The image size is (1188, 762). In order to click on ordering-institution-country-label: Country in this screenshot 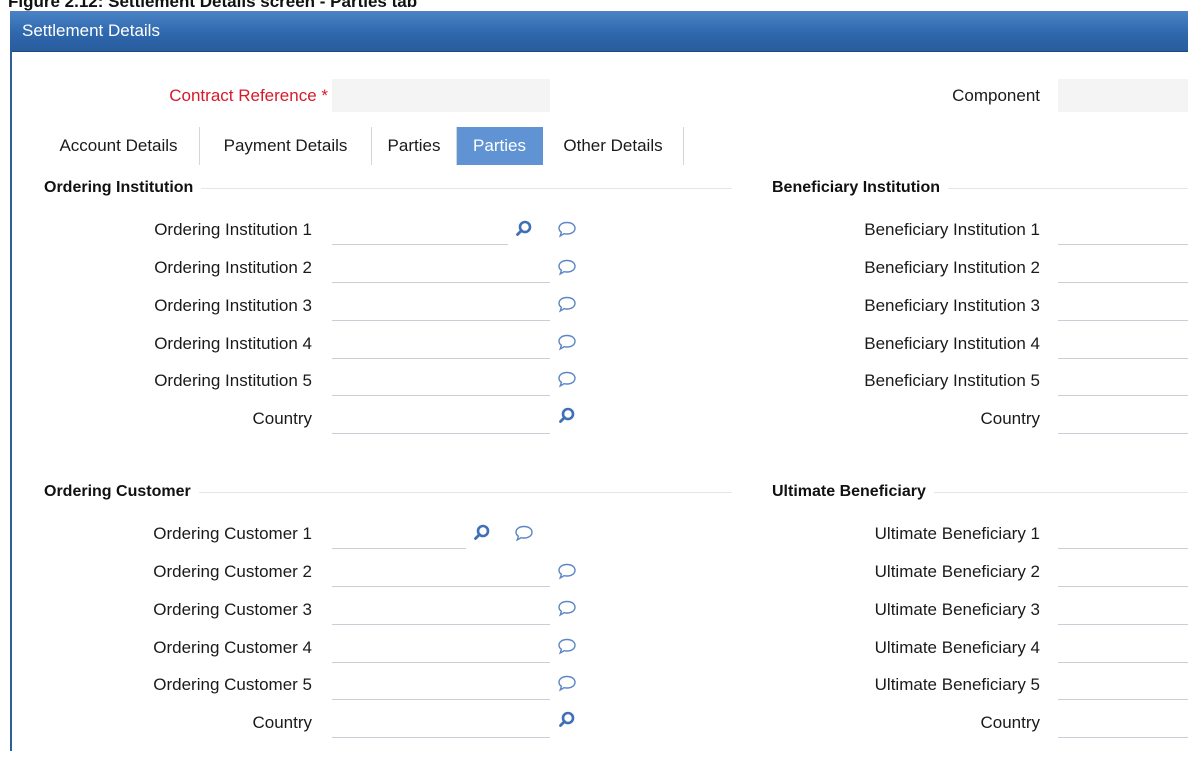, I will do `click(282, 418)`.